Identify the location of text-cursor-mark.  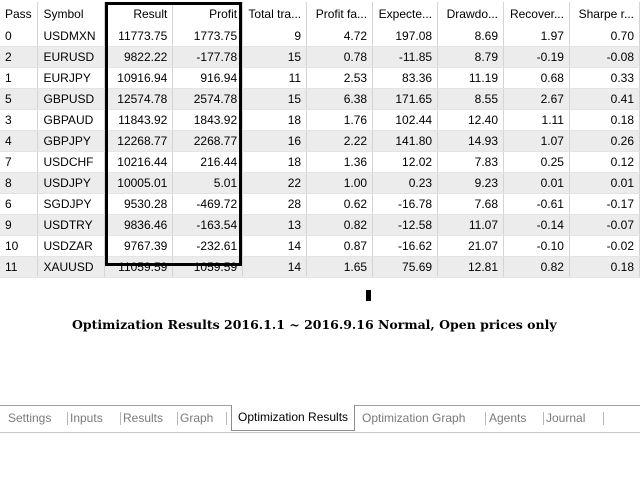
(368, 295).